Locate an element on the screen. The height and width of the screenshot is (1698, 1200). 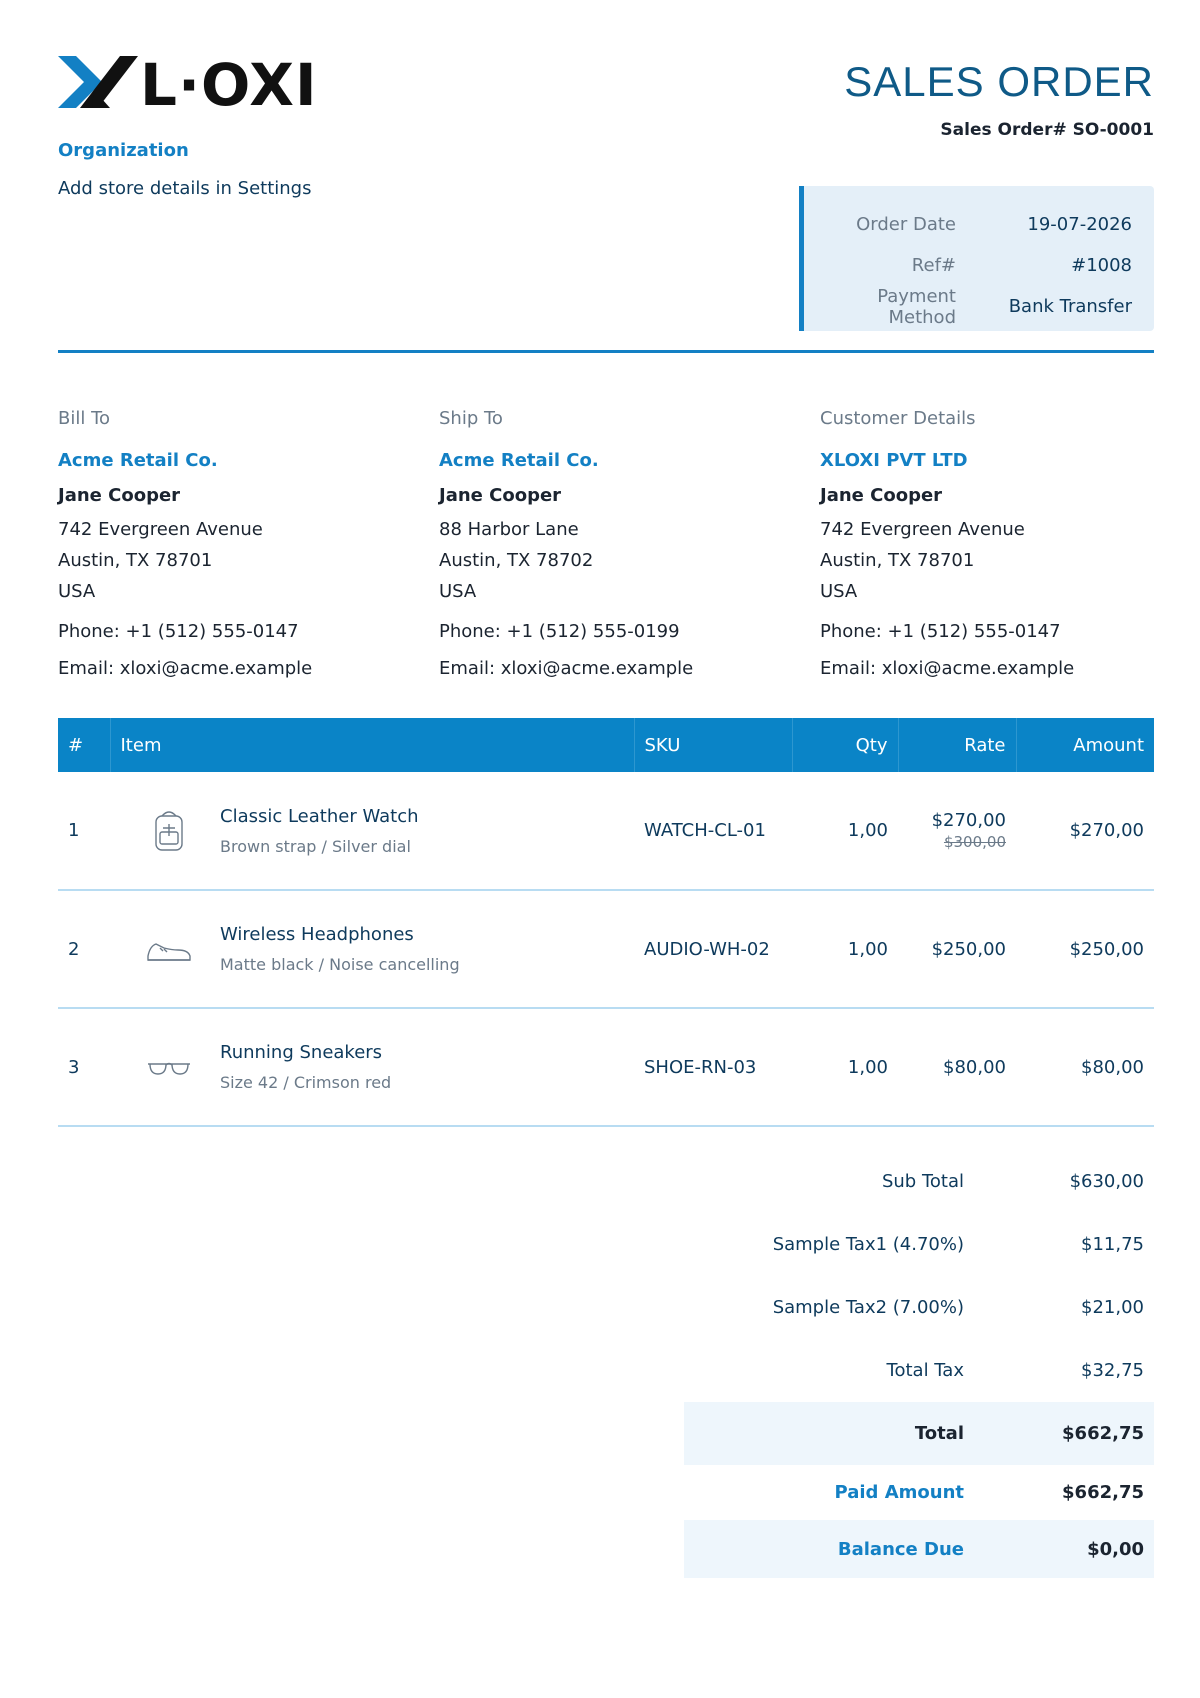
totals-value: $21,00 is located at coordinates (1112, 1307).